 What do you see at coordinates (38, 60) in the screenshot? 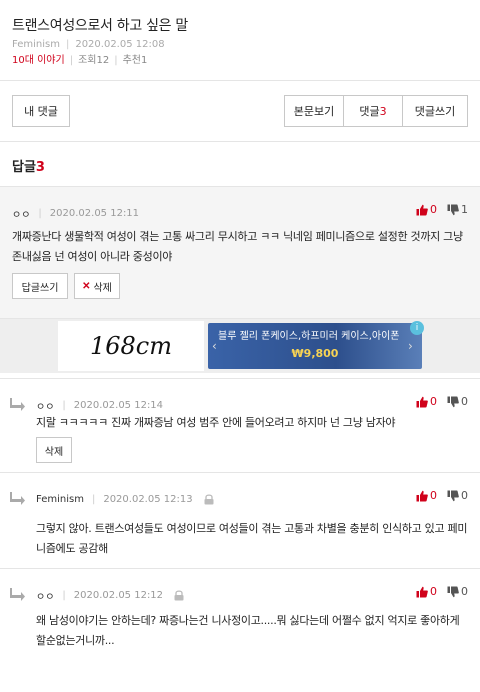
I see `board-link: 10대 이야기` at bounding box center [38, 60].